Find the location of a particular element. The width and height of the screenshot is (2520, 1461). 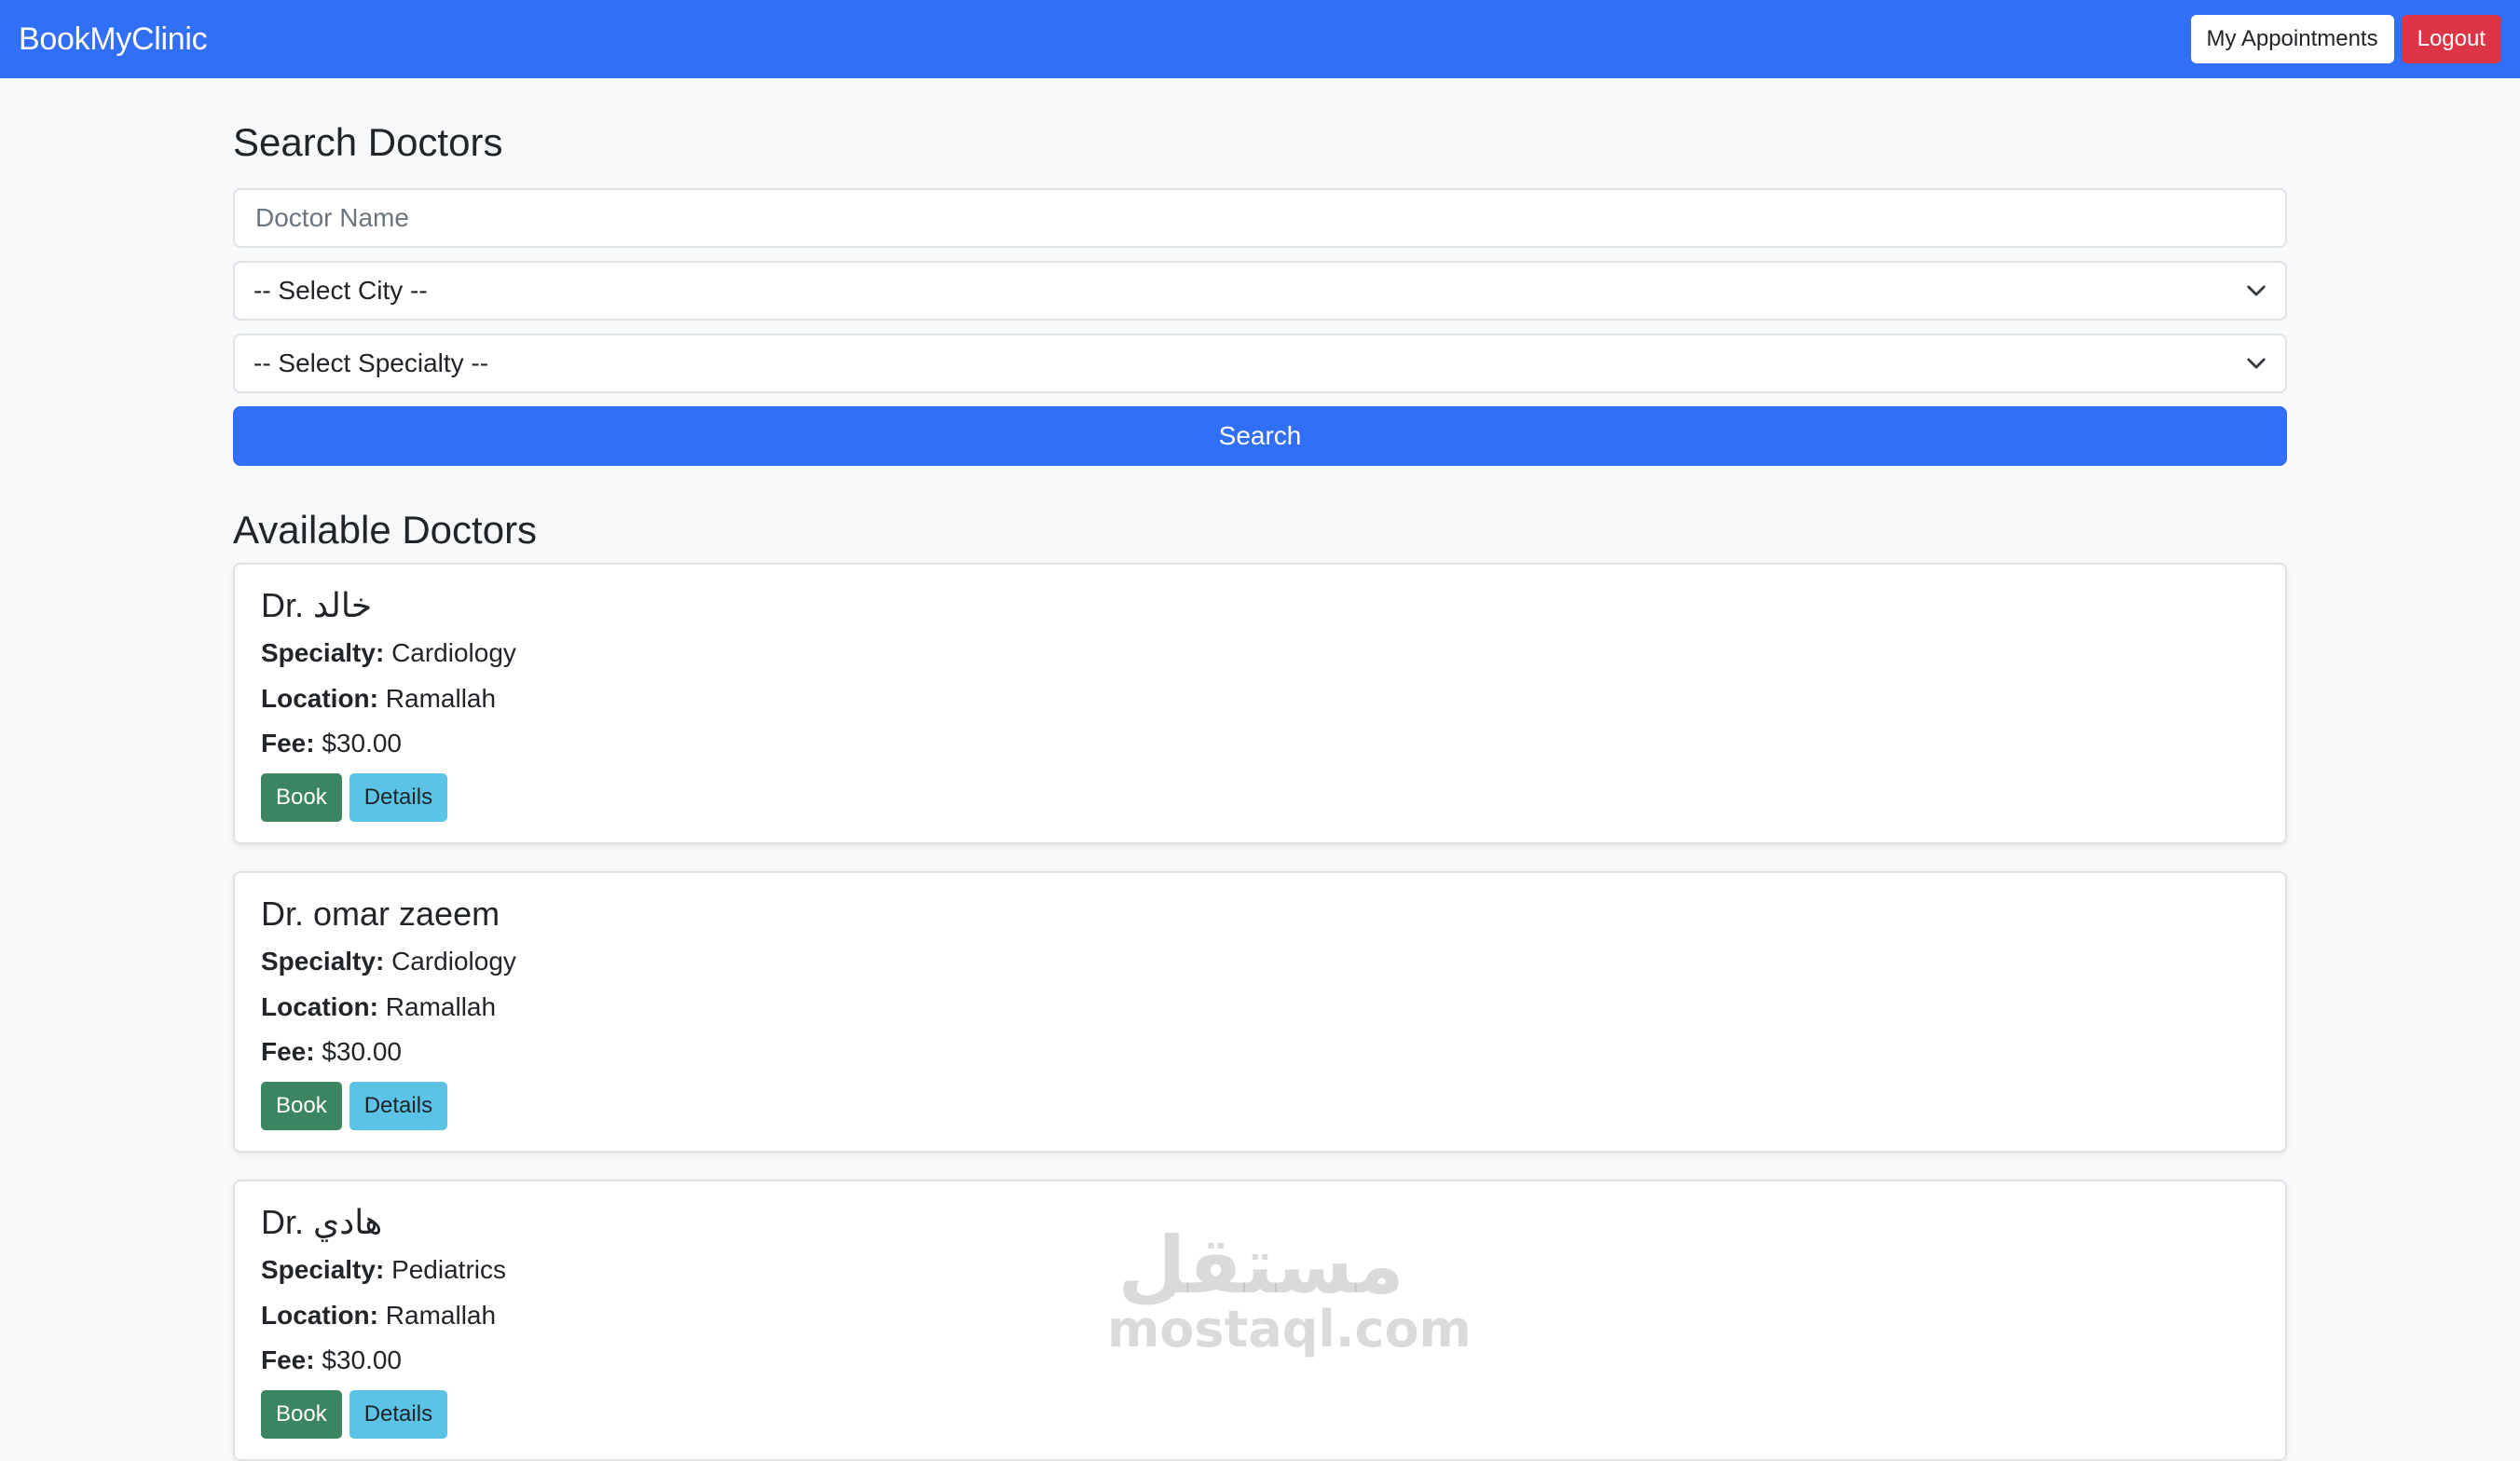

doctor-name: Dr. هادي is located at coordinates (322, 1222).